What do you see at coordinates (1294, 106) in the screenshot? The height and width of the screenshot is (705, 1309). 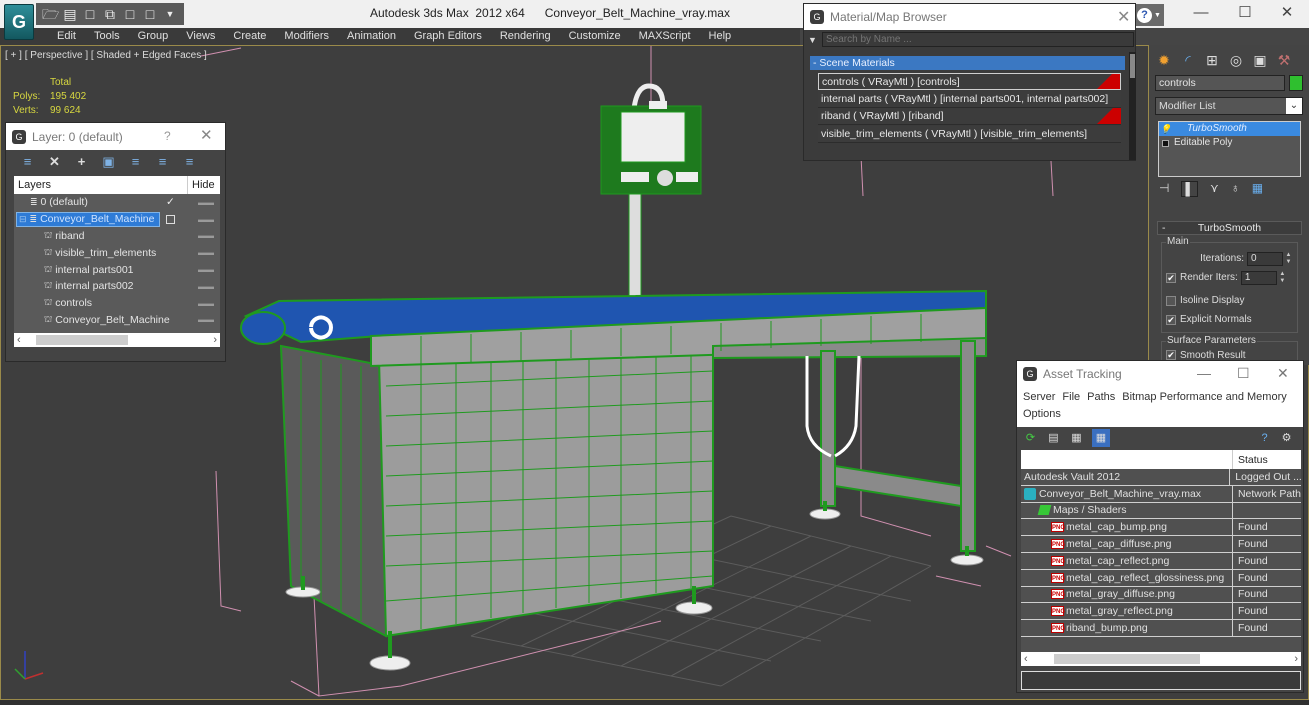 I see `chevron-down-icon: ⌄` at bounding box center [1294, 106].